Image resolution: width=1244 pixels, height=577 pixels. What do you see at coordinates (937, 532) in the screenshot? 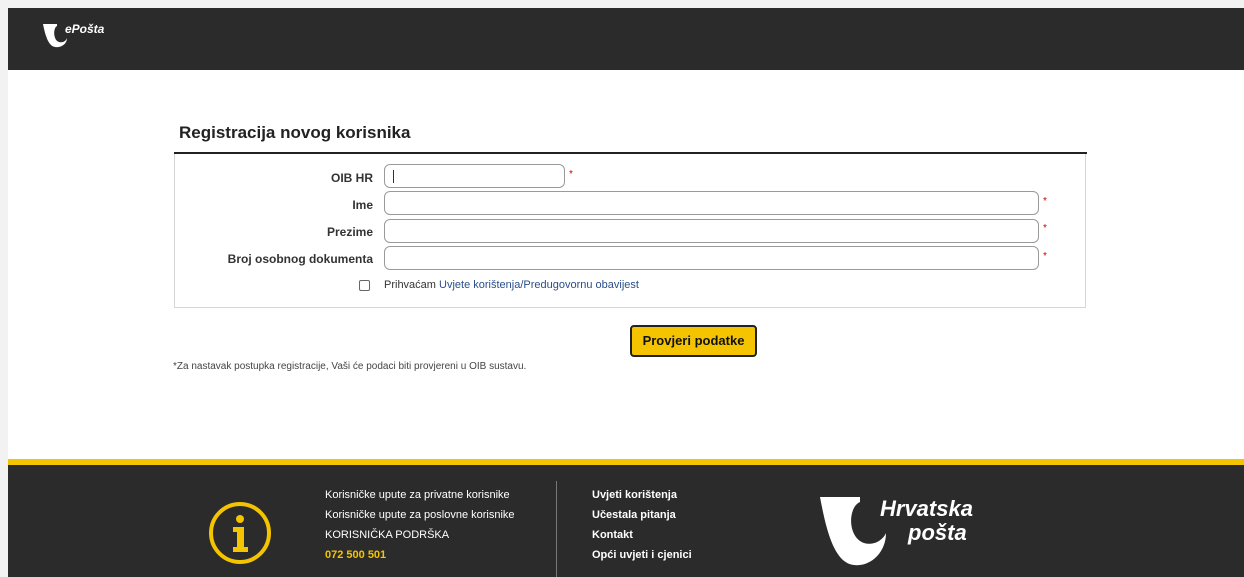
I see `brand-line-2: pošta` at bounding box center [937, 532].